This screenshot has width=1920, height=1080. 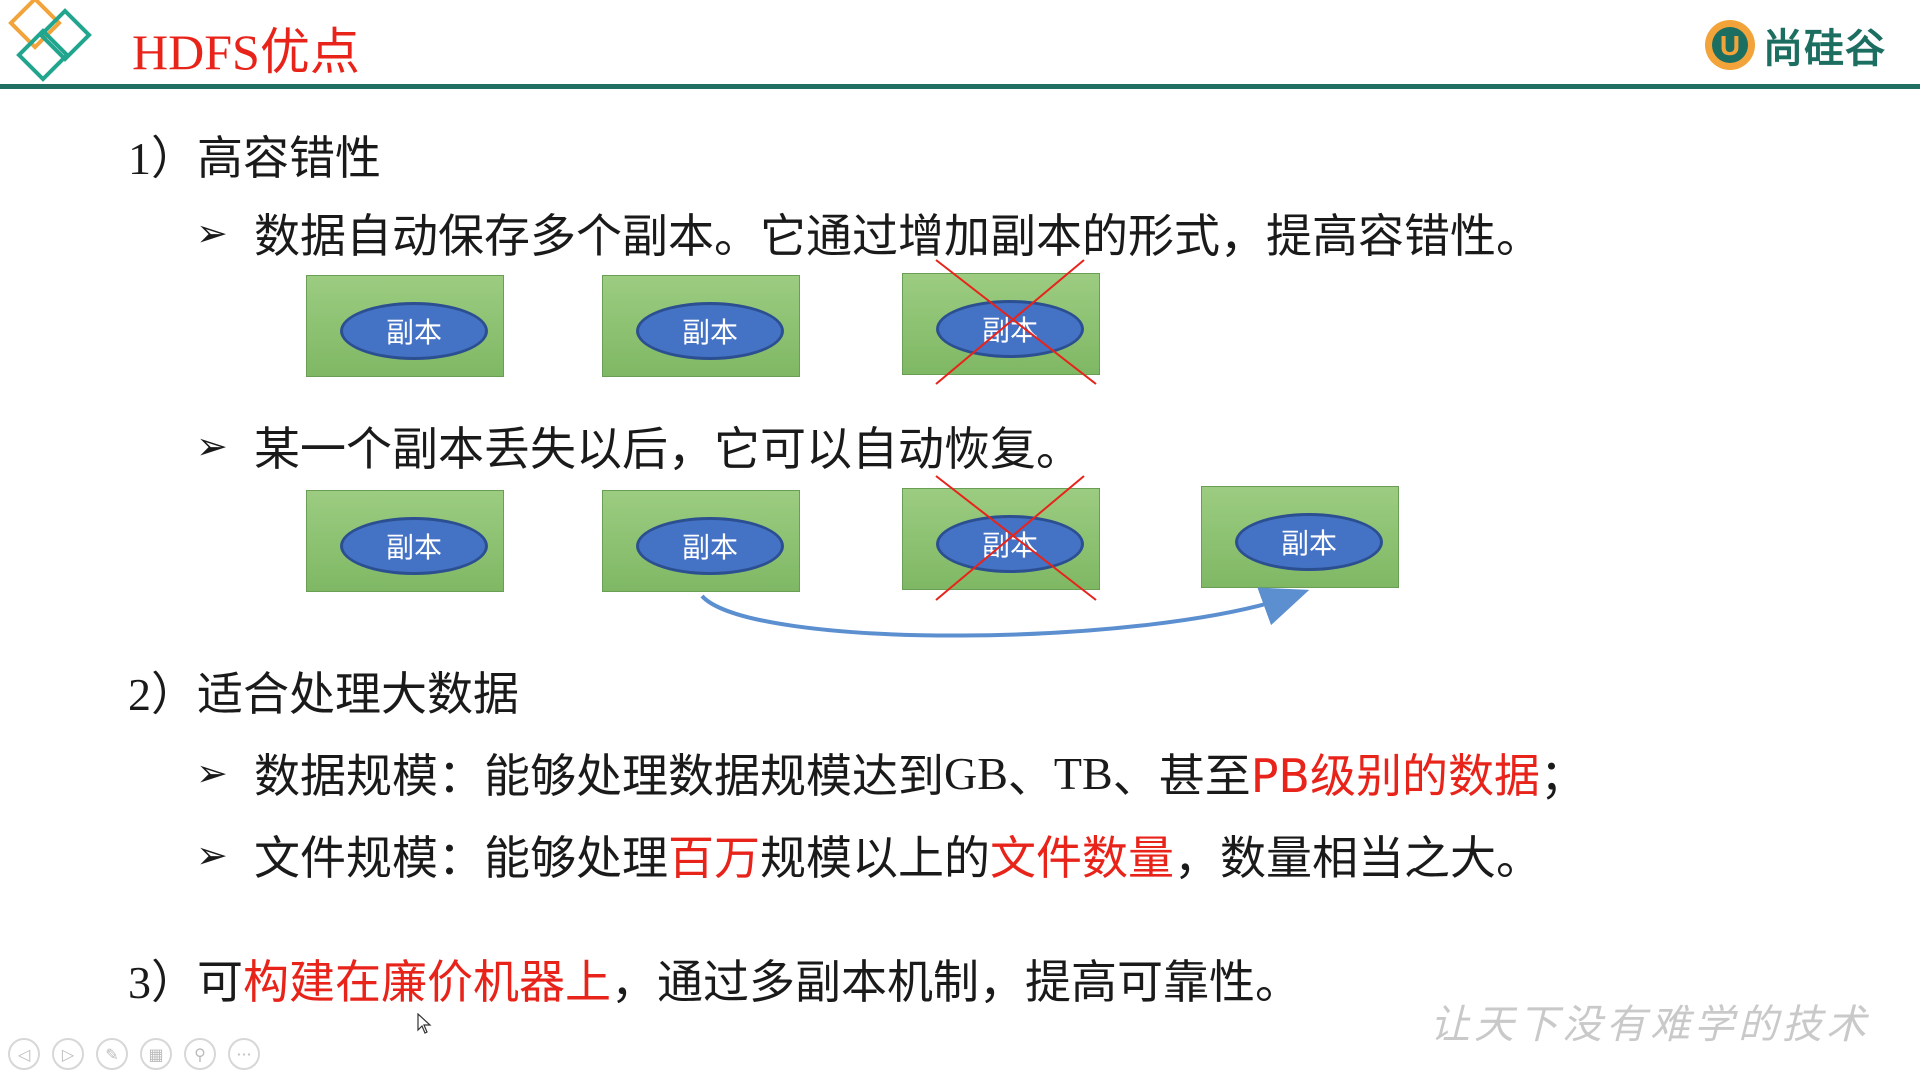 I want to click on u-brand-icon: U, so click(x=1730, y=45).